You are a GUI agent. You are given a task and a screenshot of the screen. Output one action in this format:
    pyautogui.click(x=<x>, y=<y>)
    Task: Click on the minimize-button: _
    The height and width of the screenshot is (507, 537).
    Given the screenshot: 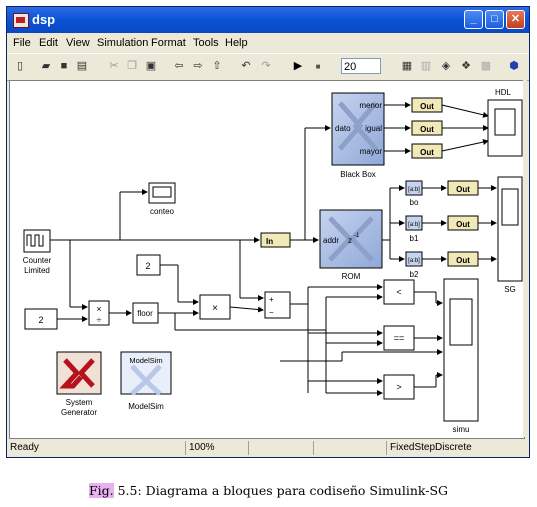 What is the action you would take?
    pyautogui.click(x=473, y=19)
    